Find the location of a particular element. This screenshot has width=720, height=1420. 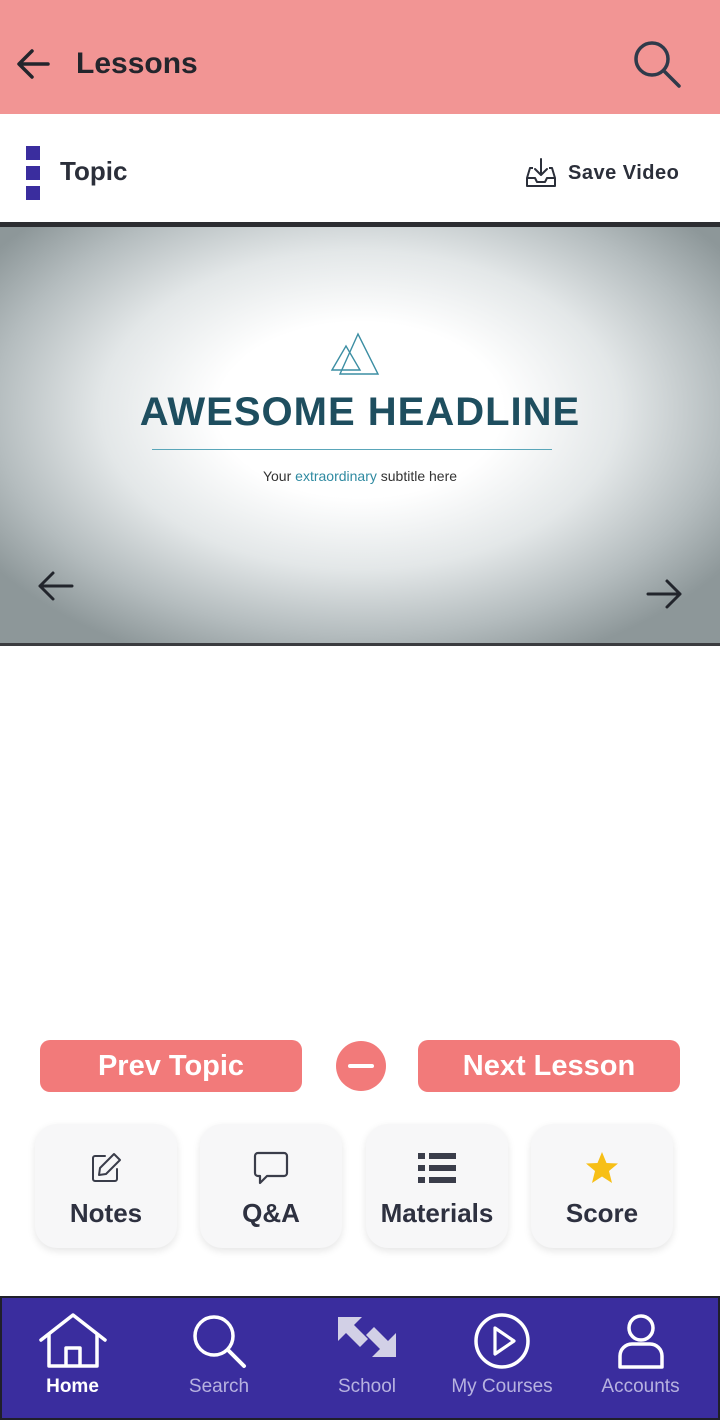

nav-search: Search is located at coordinates (219, 1358).